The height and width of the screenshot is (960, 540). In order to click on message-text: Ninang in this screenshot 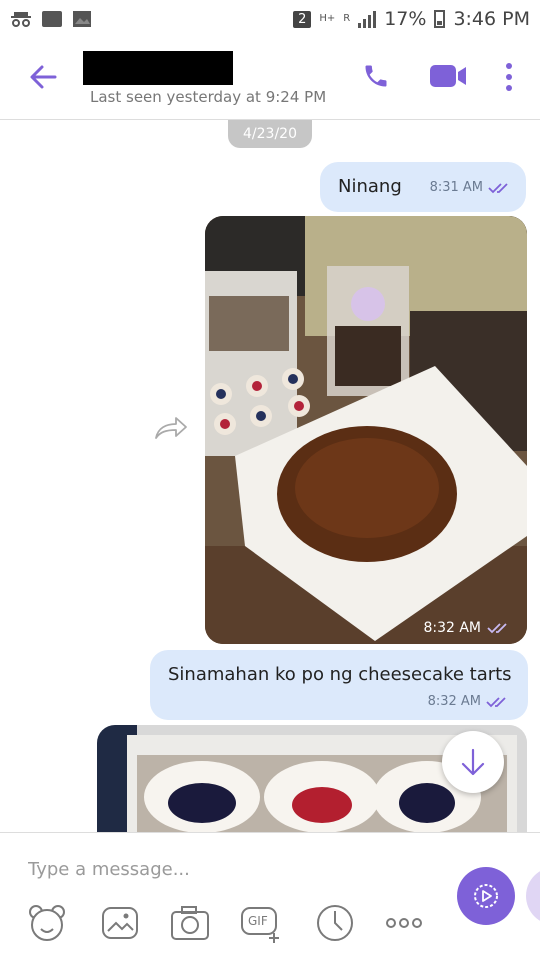, I will do `click(370, 186)`.